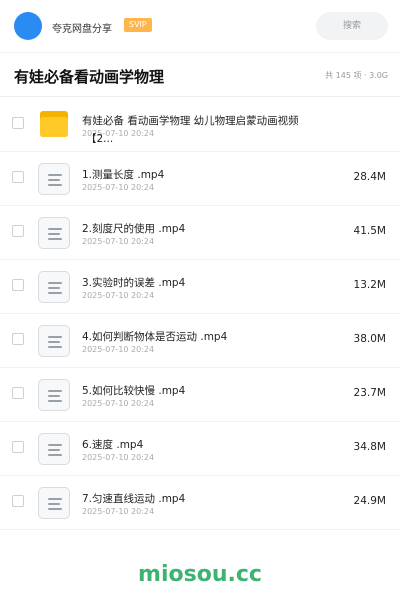 This screenshot has width=400, height=600. Describe the element at coordinates (134, 229) in the screenshot. I see `item-name: 2.刻度尺的使用 .mp4` at that location.